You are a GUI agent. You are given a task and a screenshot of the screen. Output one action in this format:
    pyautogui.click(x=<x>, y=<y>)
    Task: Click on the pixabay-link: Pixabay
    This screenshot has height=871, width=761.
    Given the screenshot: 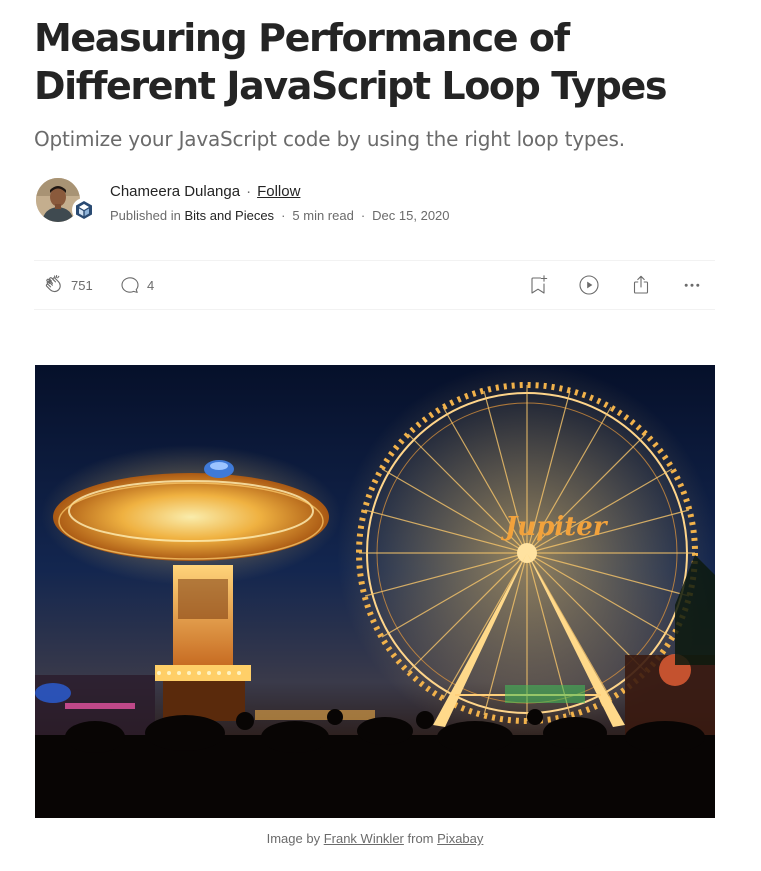 What is the action you would take?
    pyautogui.click(x=460, y=838)
    